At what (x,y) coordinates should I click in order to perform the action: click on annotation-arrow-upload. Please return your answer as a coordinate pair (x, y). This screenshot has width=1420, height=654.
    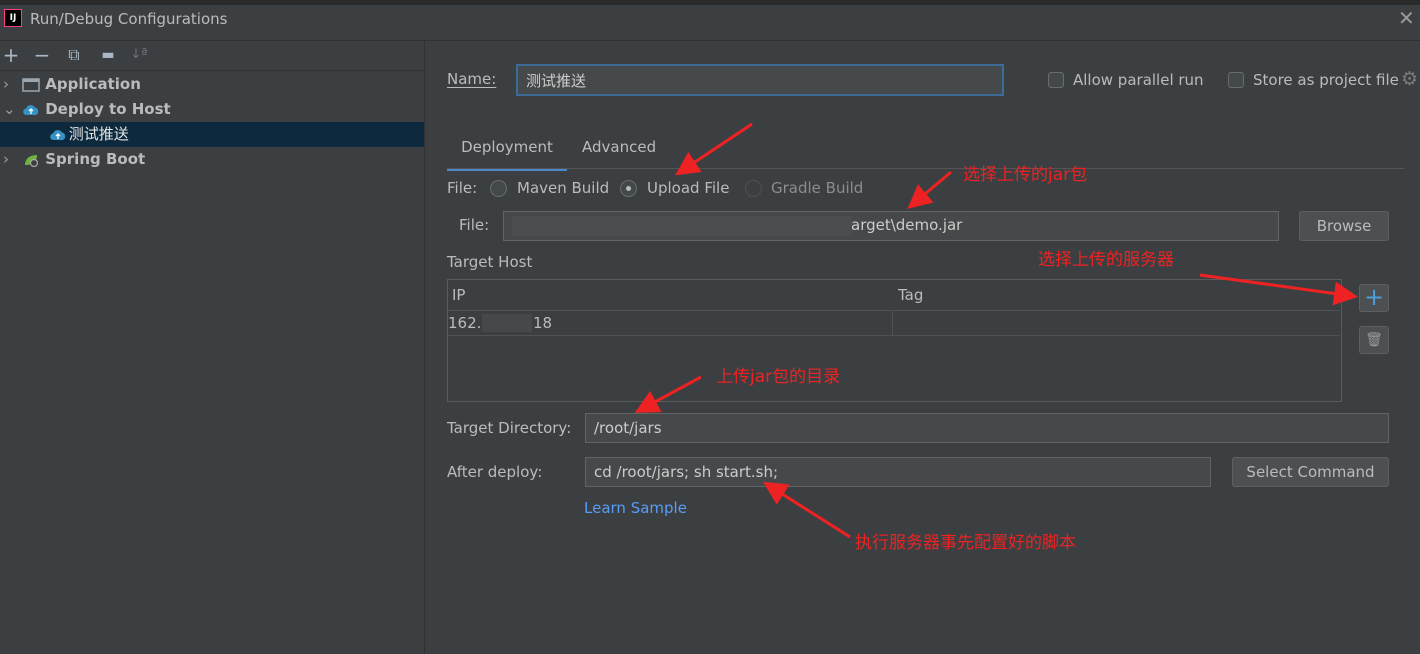
    Looking at the image, I should click on (714, 149).